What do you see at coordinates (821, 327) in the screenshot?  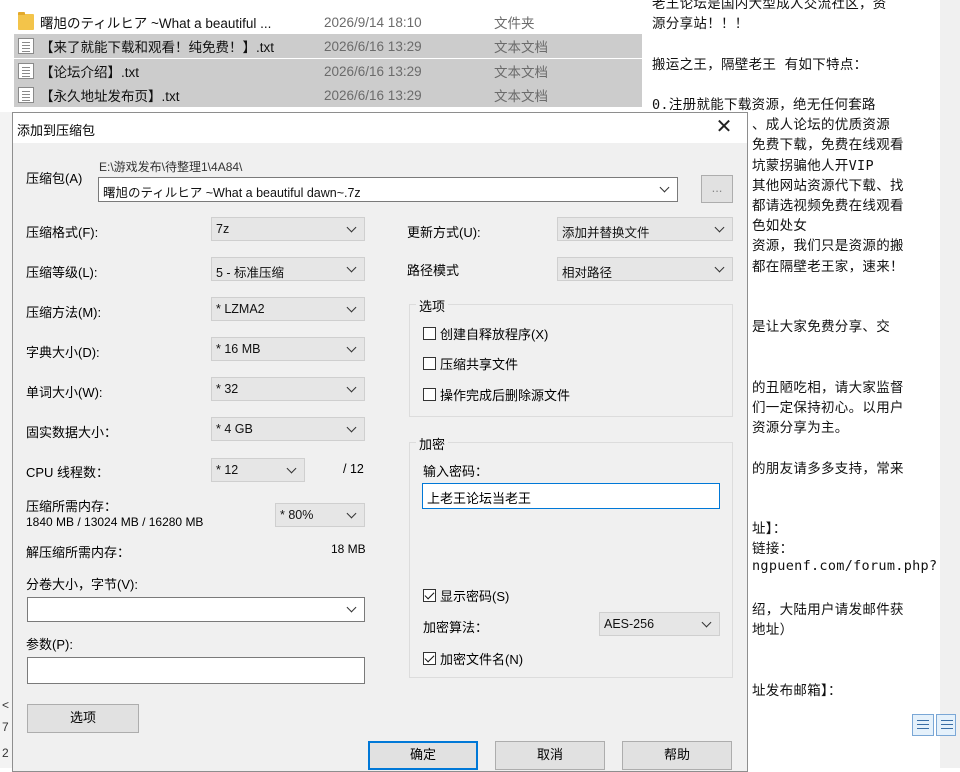 I see `doc-line: 是让大家免费分享、交` at bounding box center [821, 327].